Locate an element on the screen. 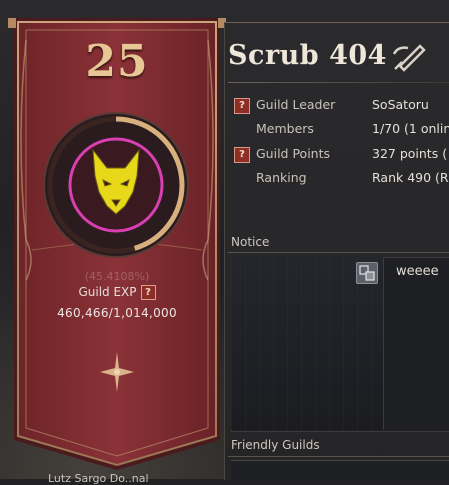 The image size is (449, 485). edit-pencil-icon is located at coordinates (409, 57).